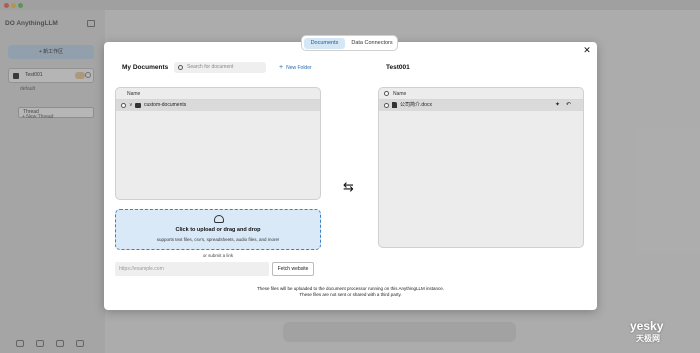  Describe the element at coordinates (386, 93) in the screenshot. I see `select-all-checkbox` at that location.